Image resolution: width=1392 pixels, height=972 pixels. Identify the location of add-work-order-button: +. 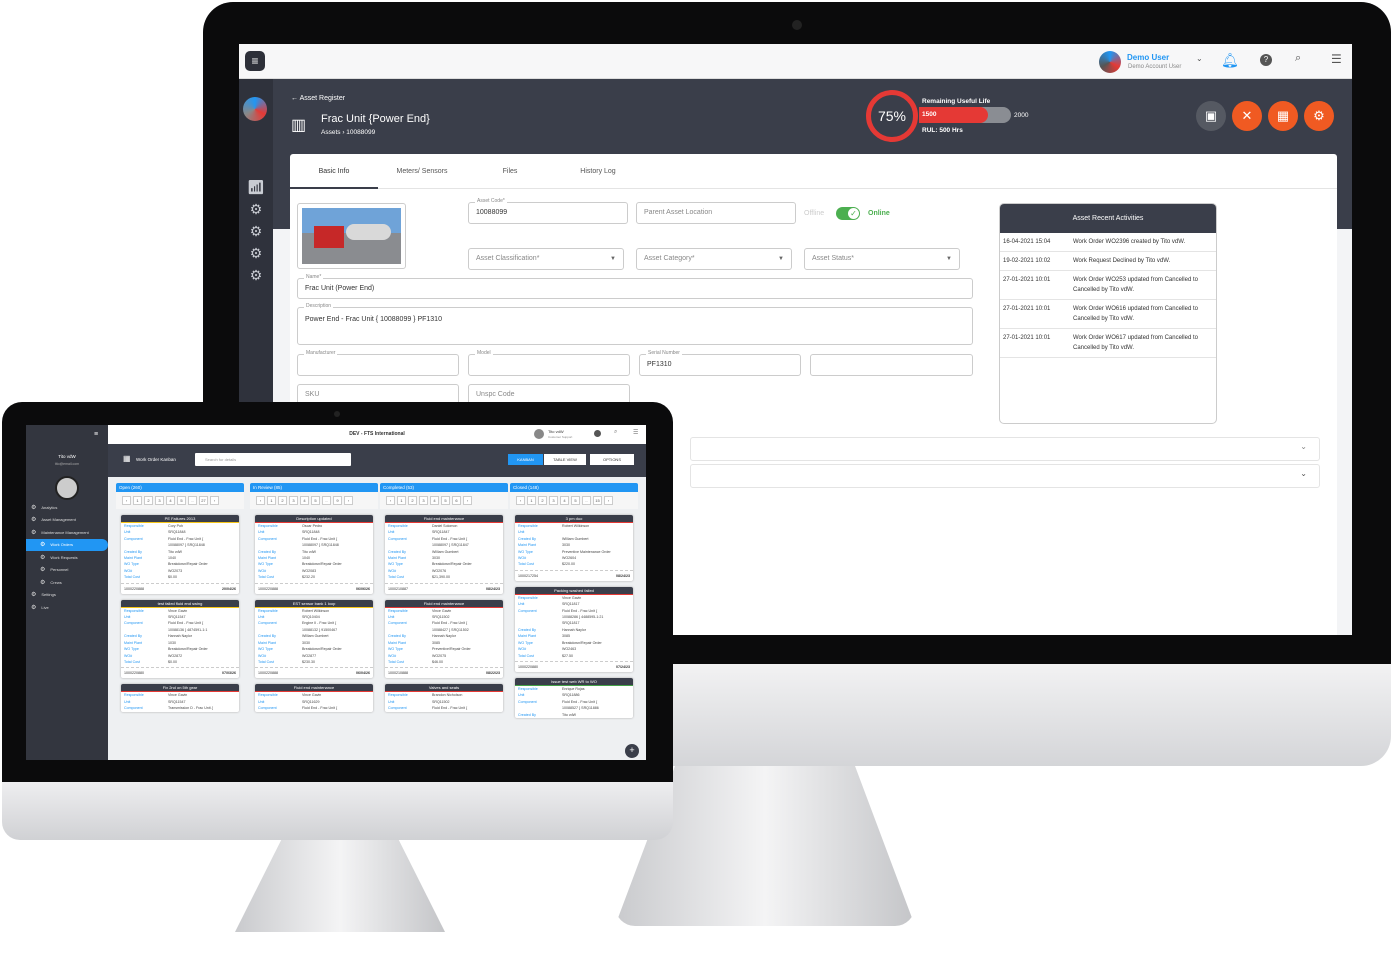
(632, 751).